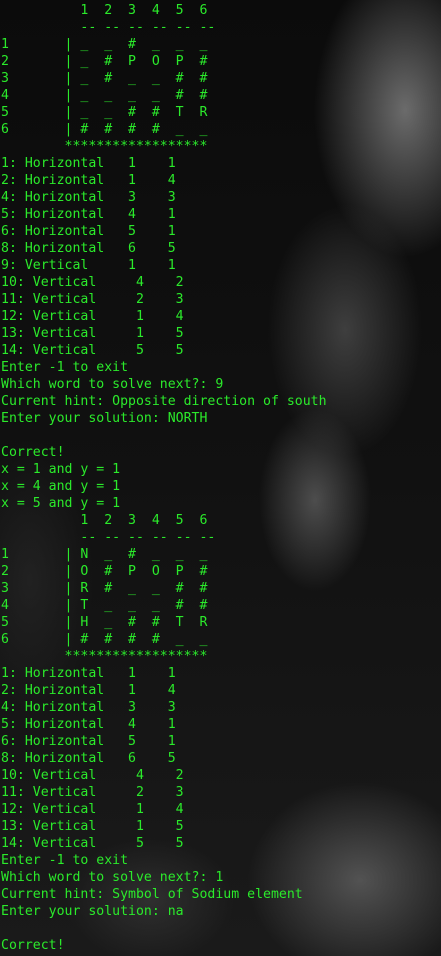  What do you see at coordinates (104, 61) in the screenshot?
I see `terminal-line: 2 | _ # P O P #` at bounding box center [104, 61].